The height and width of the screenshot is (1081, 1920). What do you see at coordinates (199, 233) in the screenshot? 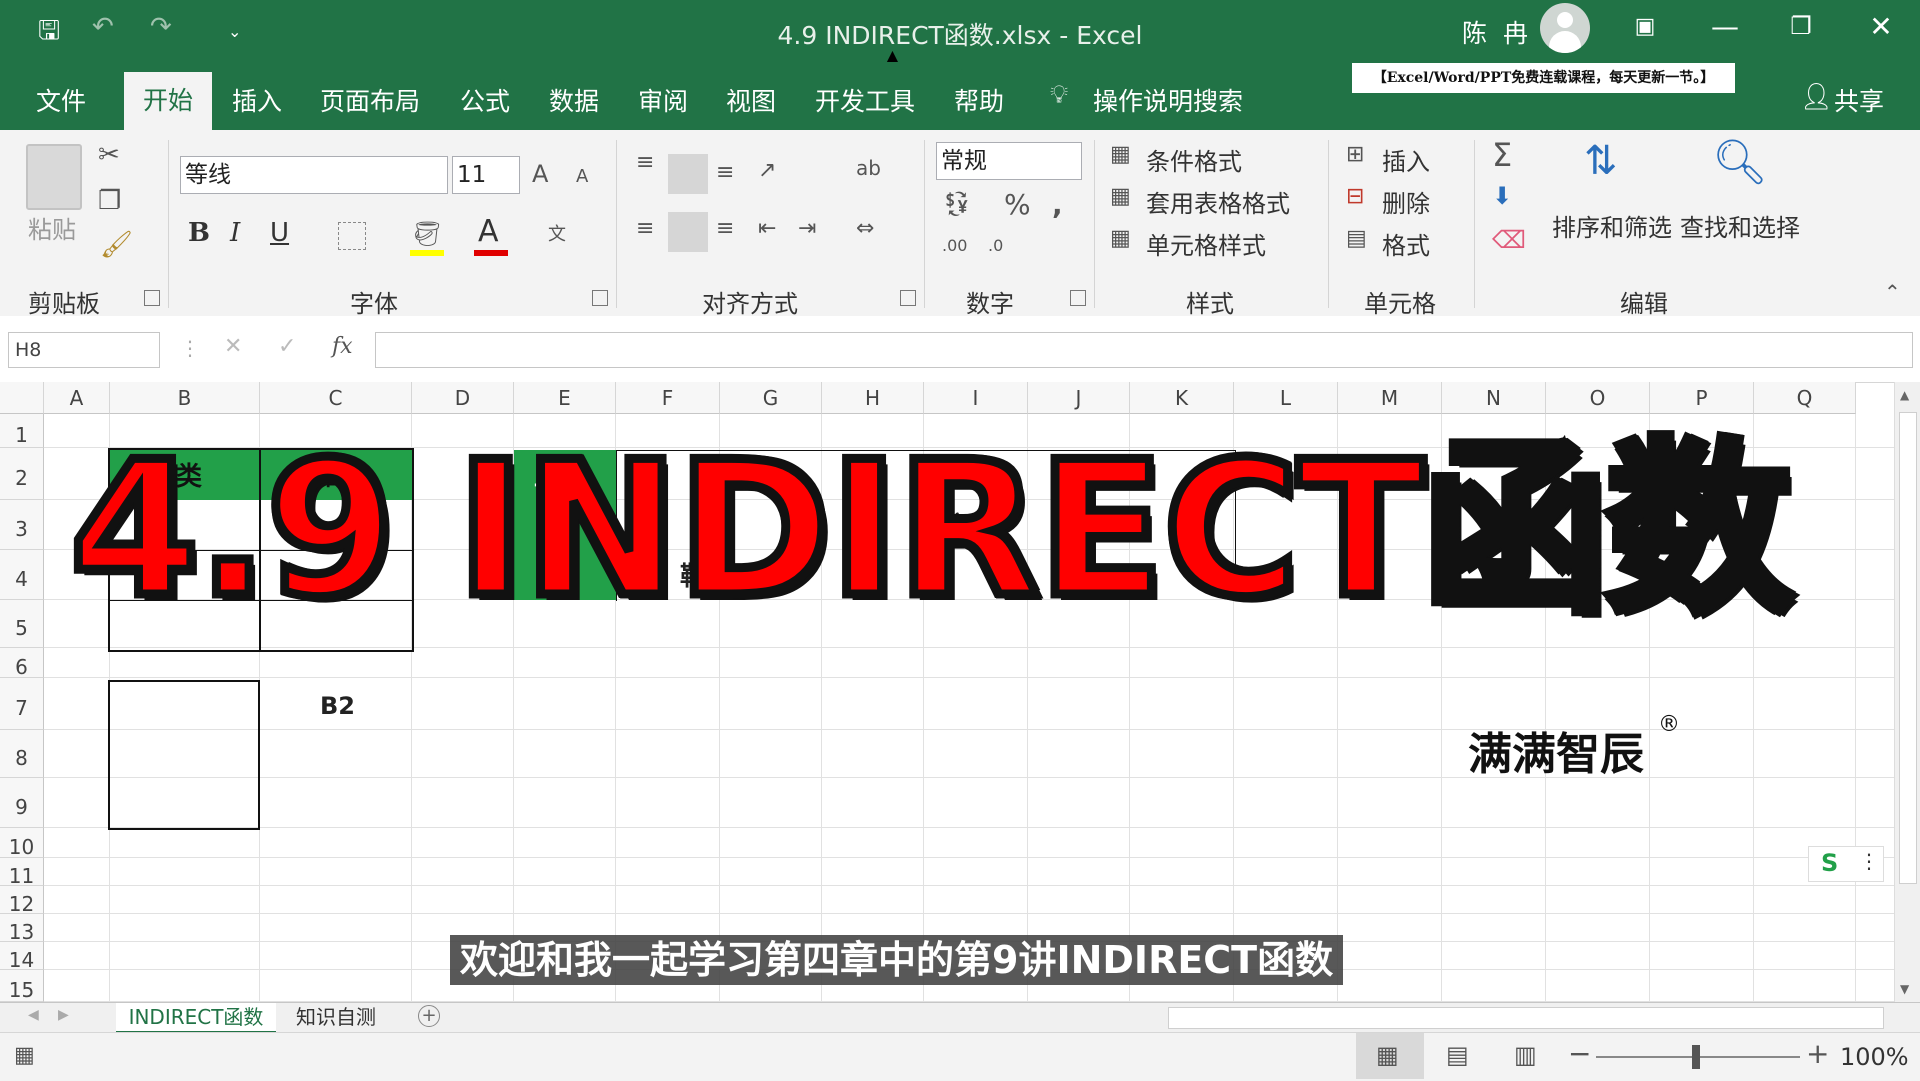
I see `bold-button: B` at bounding box center [199, 233].